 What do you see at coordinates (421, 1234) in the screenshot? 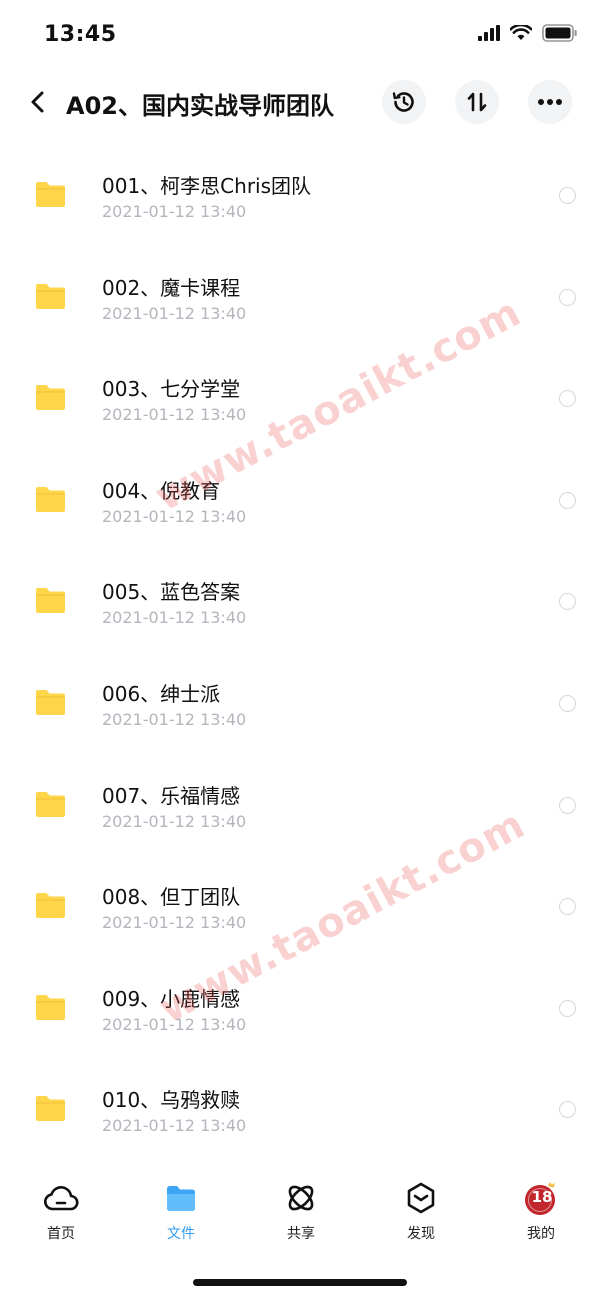
I see `tab-label: 发现` at bounding box center [421, 1234].